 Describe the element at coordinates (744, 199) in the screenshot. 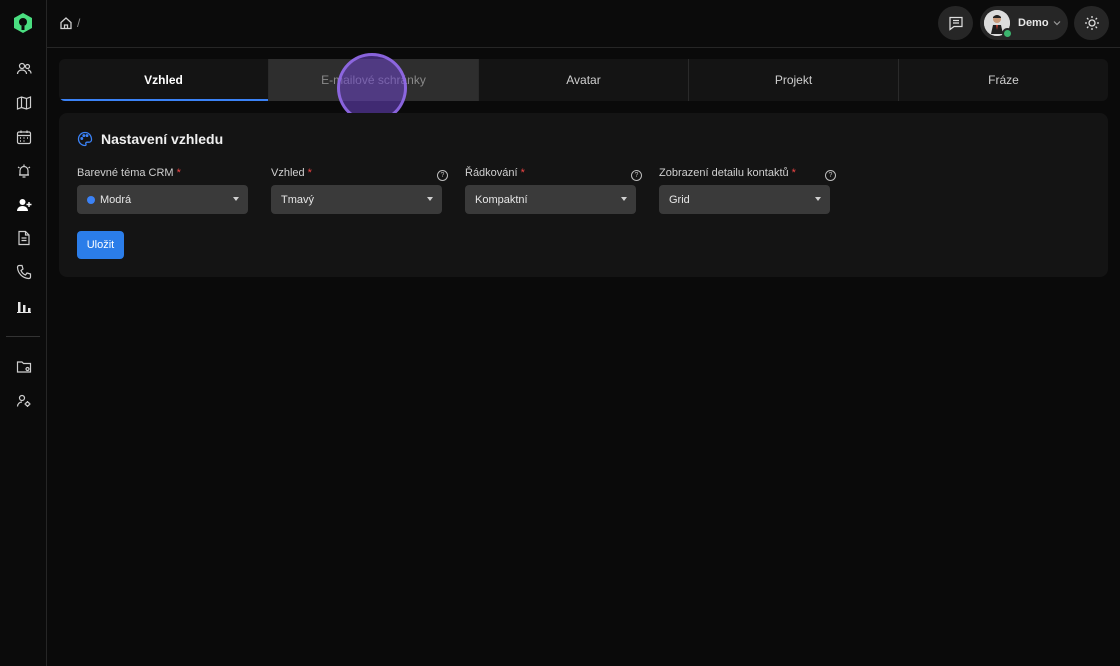

I see `contact-detail-view-select: Grid` at that location.